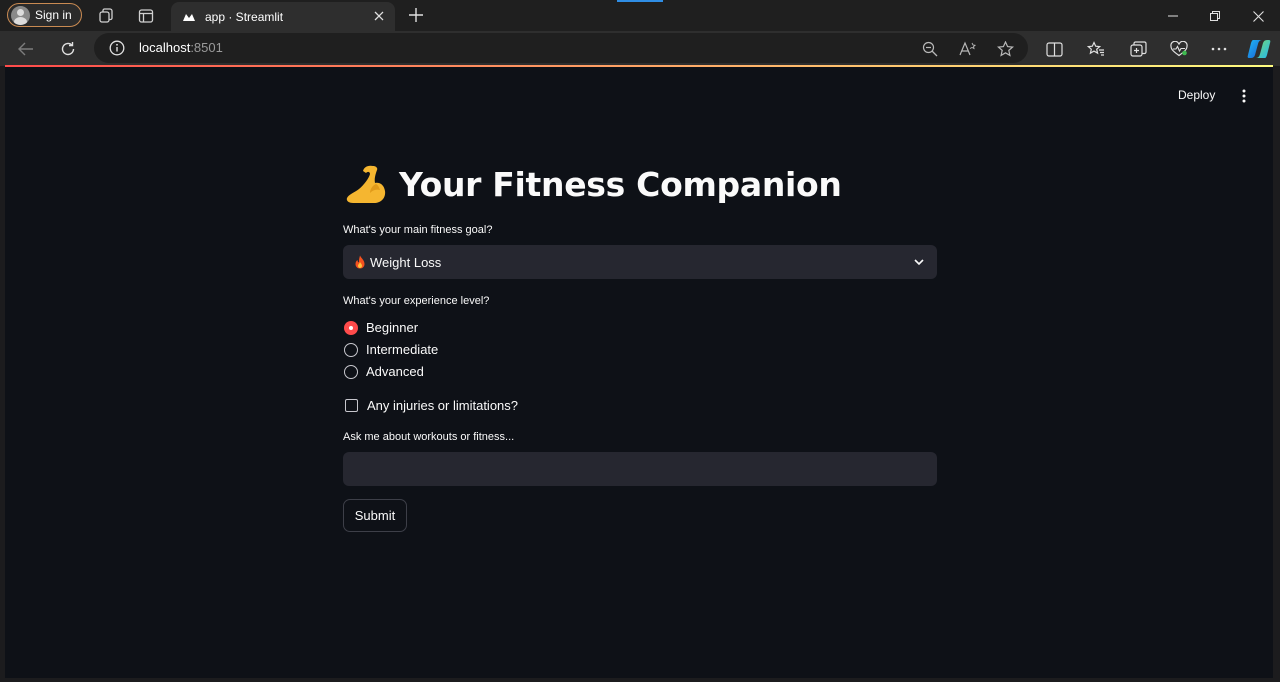 The image size is (1280, 682). What do you see at coordinates (968, 49) in the screenshot?
I see `read-aloud-icon` at bounding box center [968, 49].